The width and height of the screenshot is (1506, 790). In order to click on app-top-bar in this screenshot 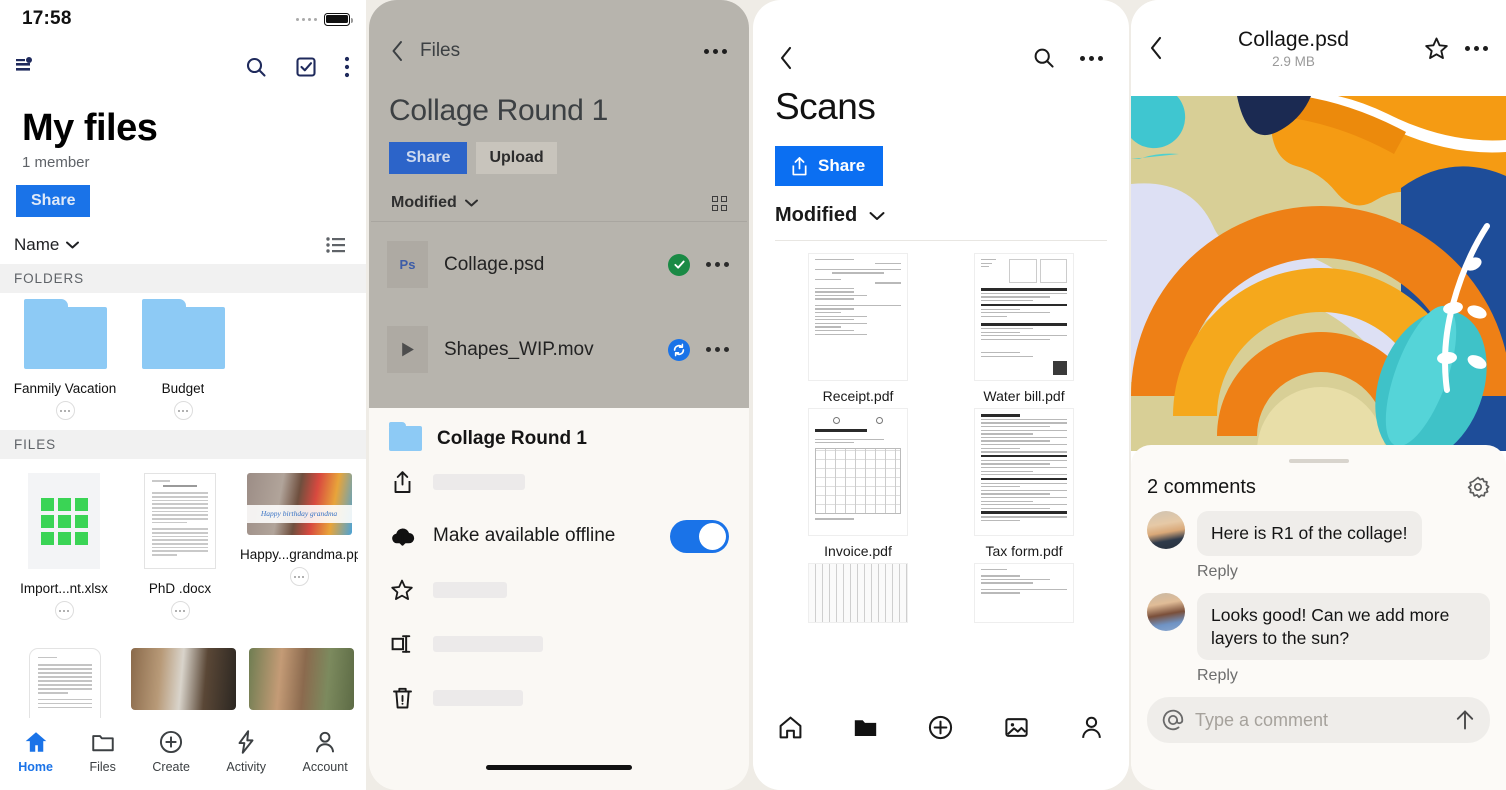, I will do `click(941, 35)`.